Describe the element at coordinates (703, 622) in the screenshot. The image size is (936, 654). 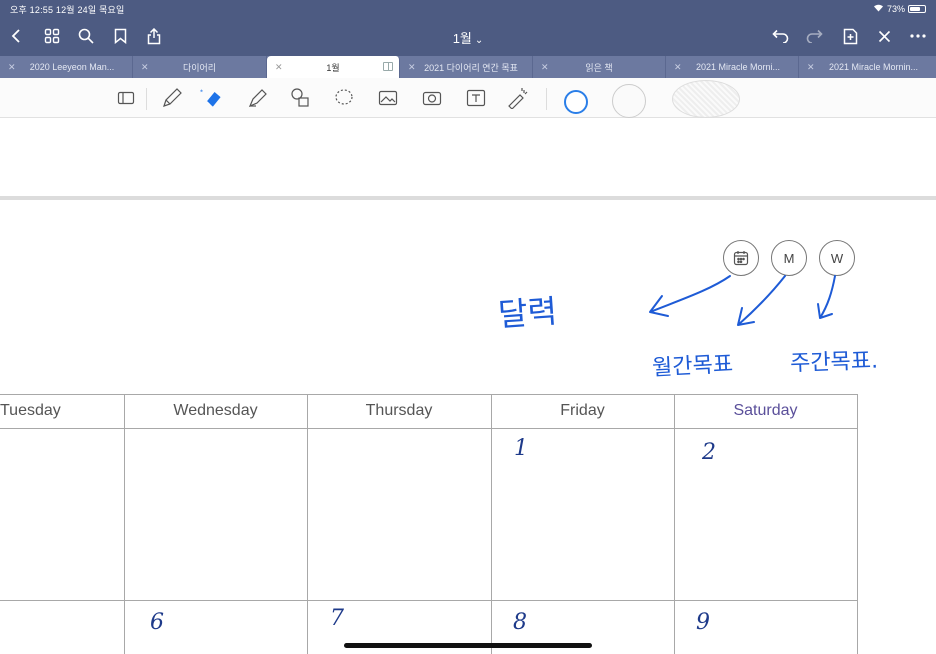
I see `day-9: 9` at that location.